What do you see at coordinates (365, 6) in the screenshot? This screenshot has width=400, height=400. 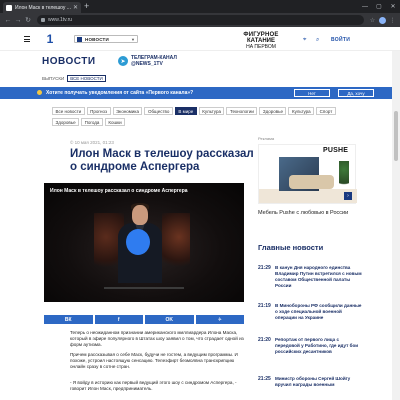 I see `minimize-icon: —` at bounding box center [365, 6].